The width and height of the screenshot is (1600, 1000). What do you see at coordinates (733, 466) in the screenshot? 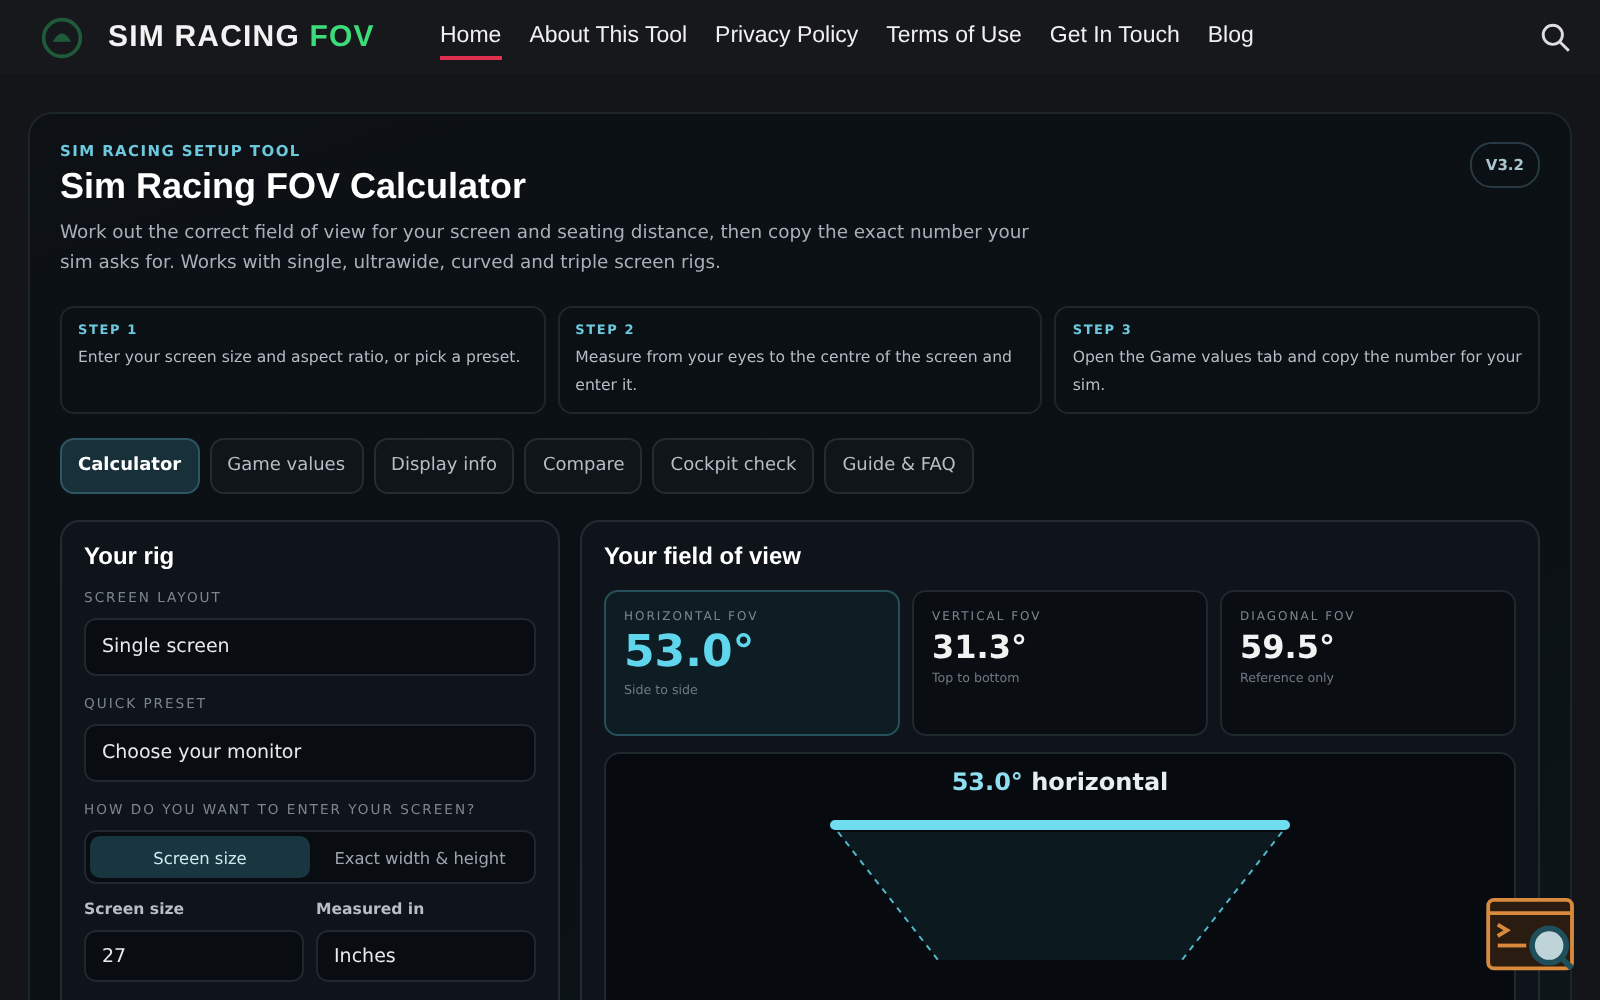
I see `tab: Cockpit check` at bounding box center [733, 466].